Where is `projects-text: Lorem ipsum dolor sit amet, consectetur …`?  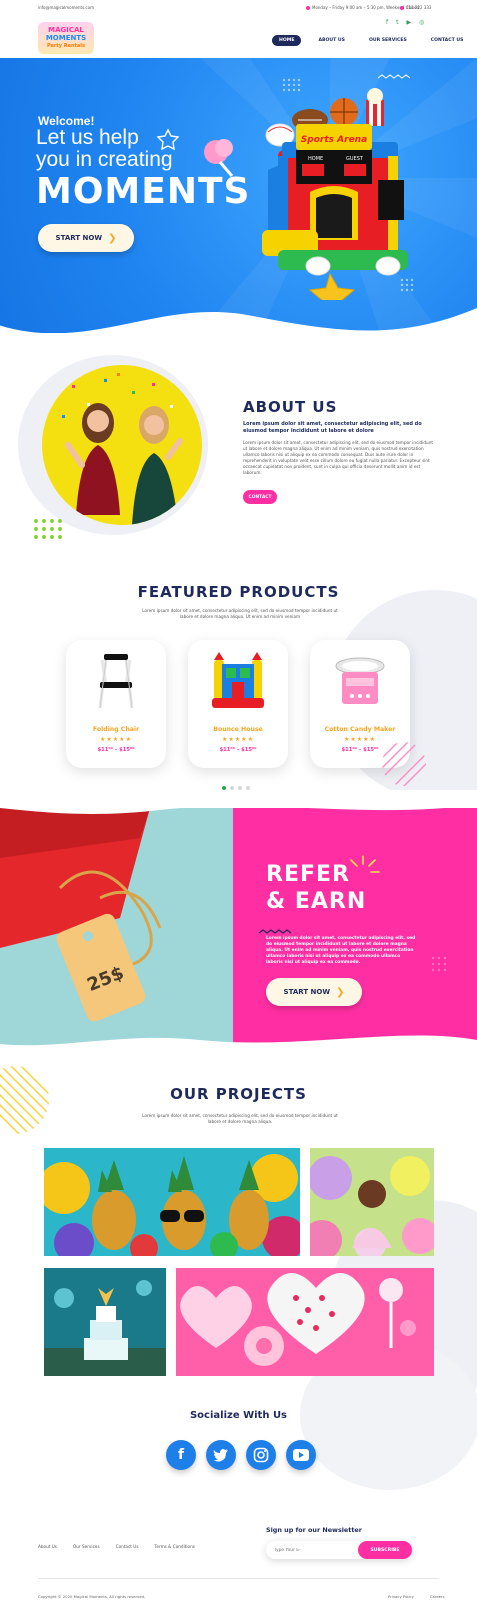 projects-text: Lorem ipsum dolor sit amet, consectetur … is located at coordinates (240, 1118).